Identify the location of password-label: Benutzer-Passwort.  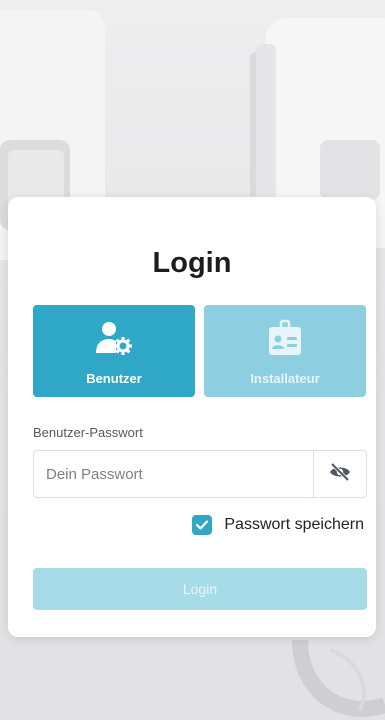
(88, 432).